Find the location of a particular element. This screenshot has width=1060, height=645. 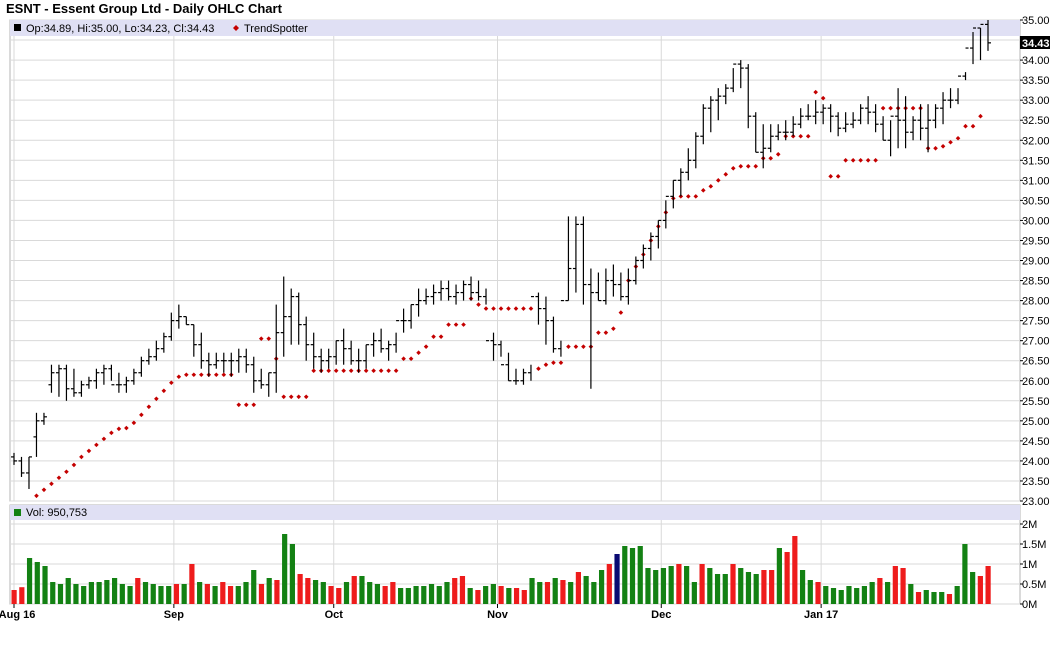

volume-tick-label: 0M is located at coordinates (1029, 605).